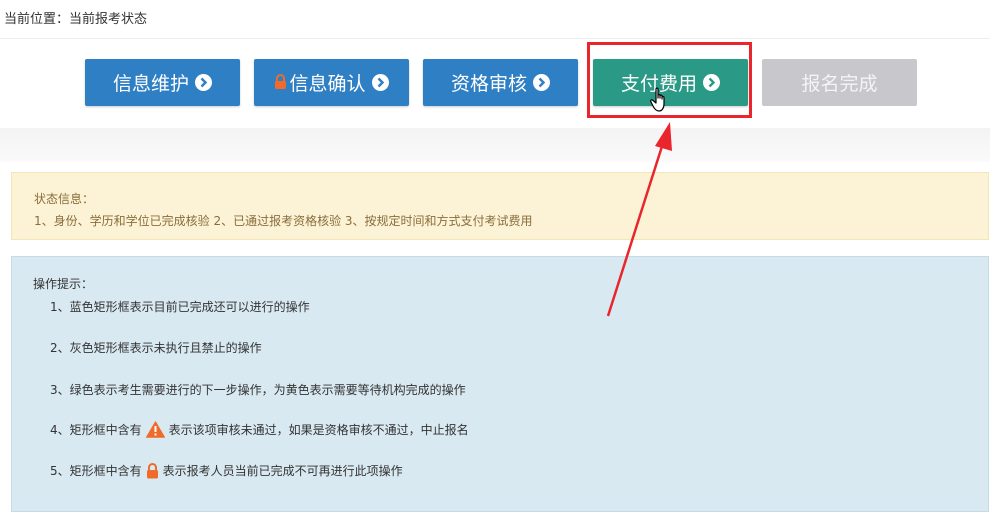  I want to click on step-qualification-review-button: 资格审核, so click(500, 82).